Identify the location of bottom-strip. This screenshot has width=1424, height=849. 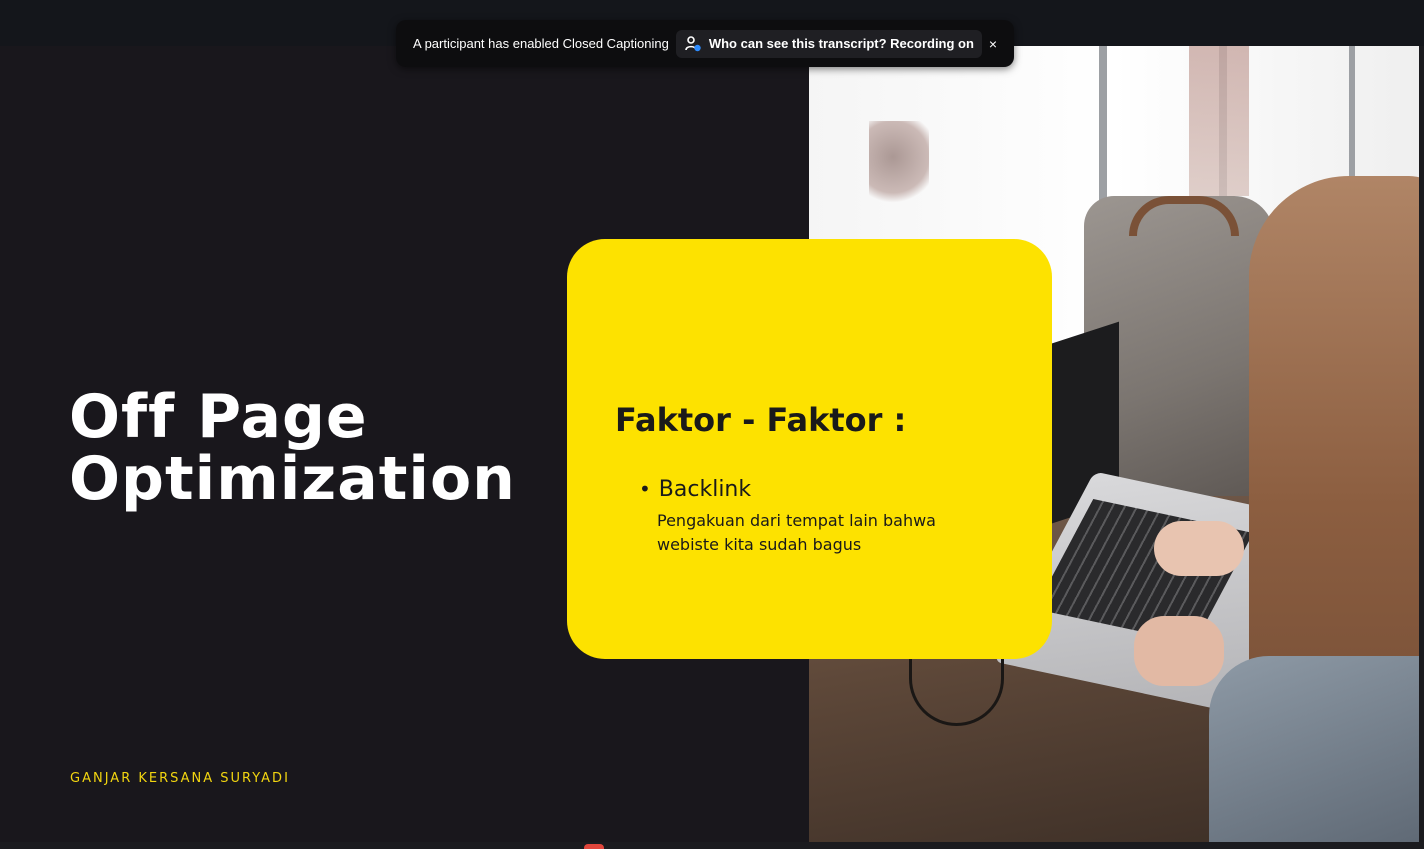
(712, 845).